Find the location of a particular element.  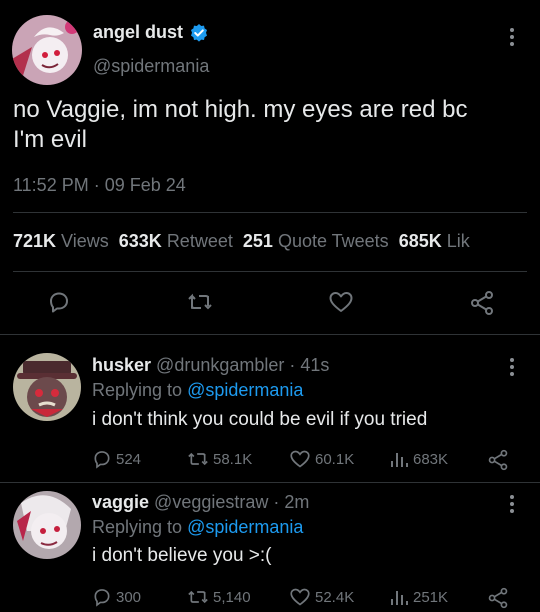

reply-action: 524 is located at coordinates (116, 459).